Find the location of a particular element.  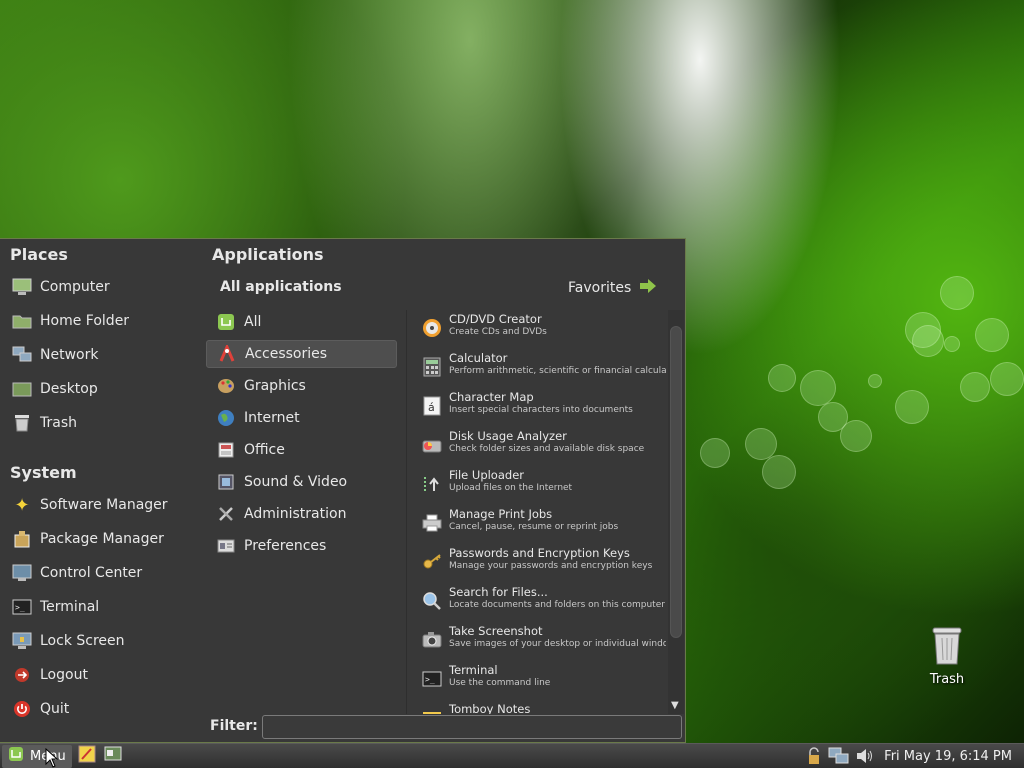

applications-heading: Applications is located at coordinates (268, 254).